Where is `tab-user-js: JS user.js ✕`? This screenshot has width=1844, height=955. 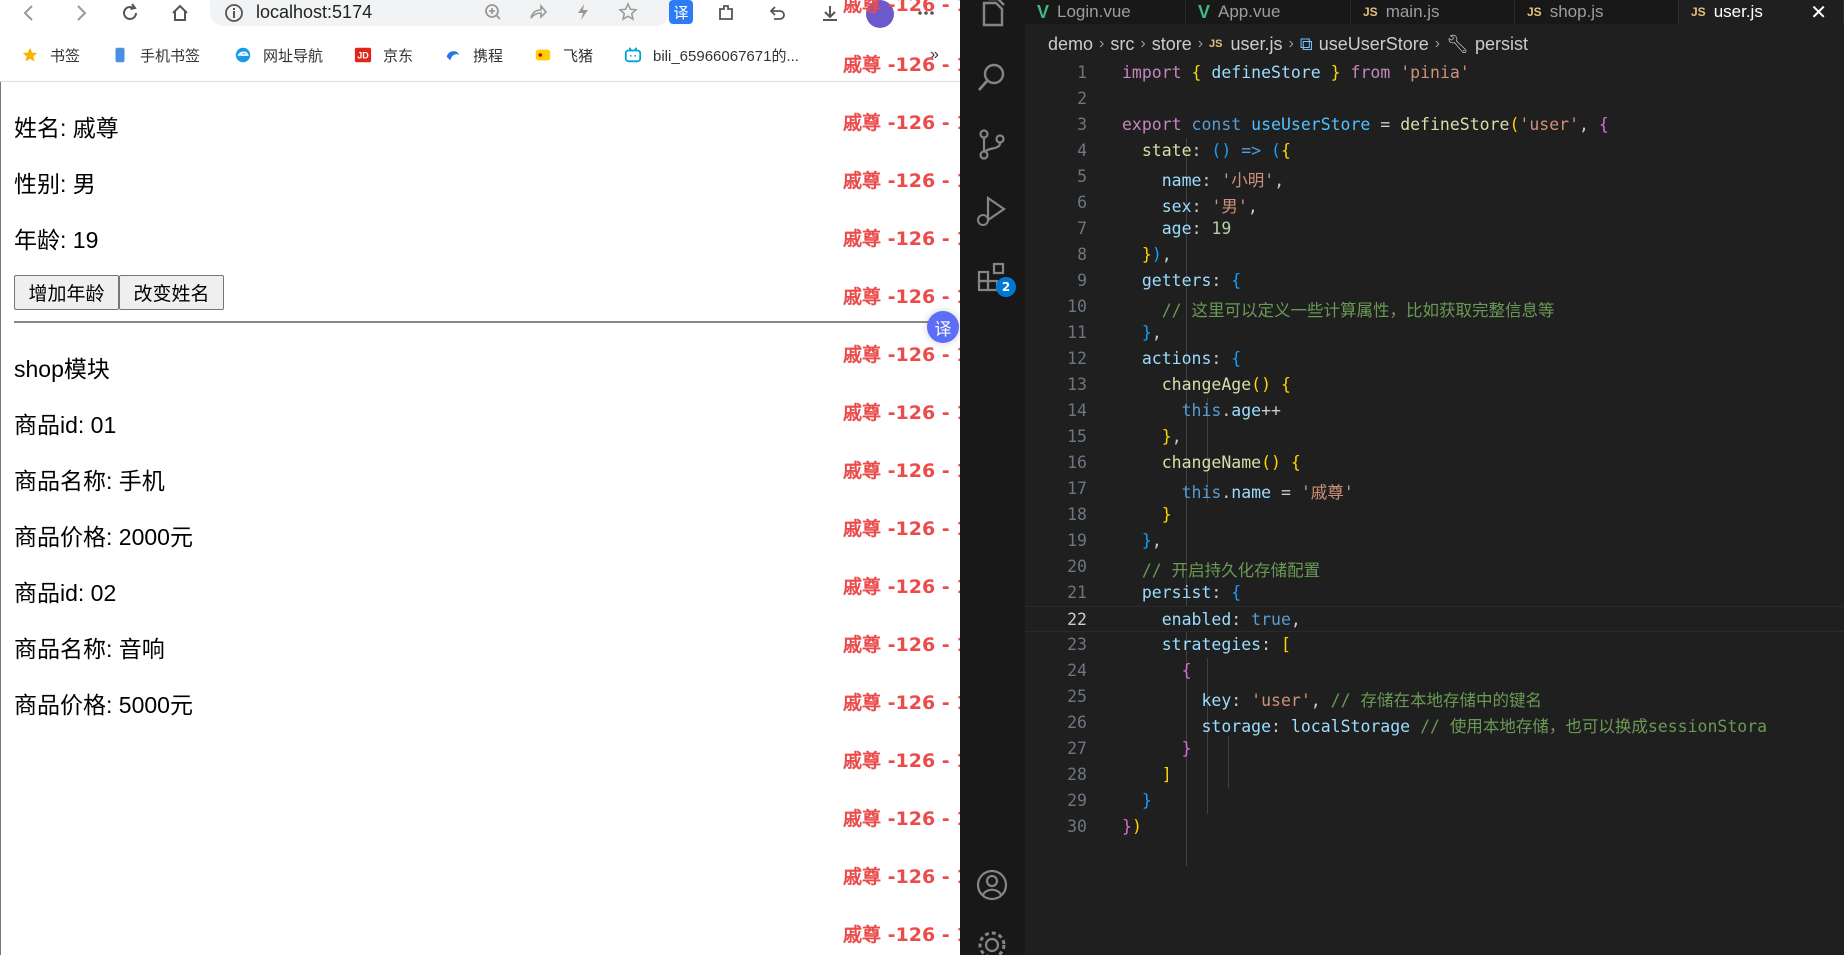
tab-user-js: JS user.js ✕ is located at coordinates (1761, 12).